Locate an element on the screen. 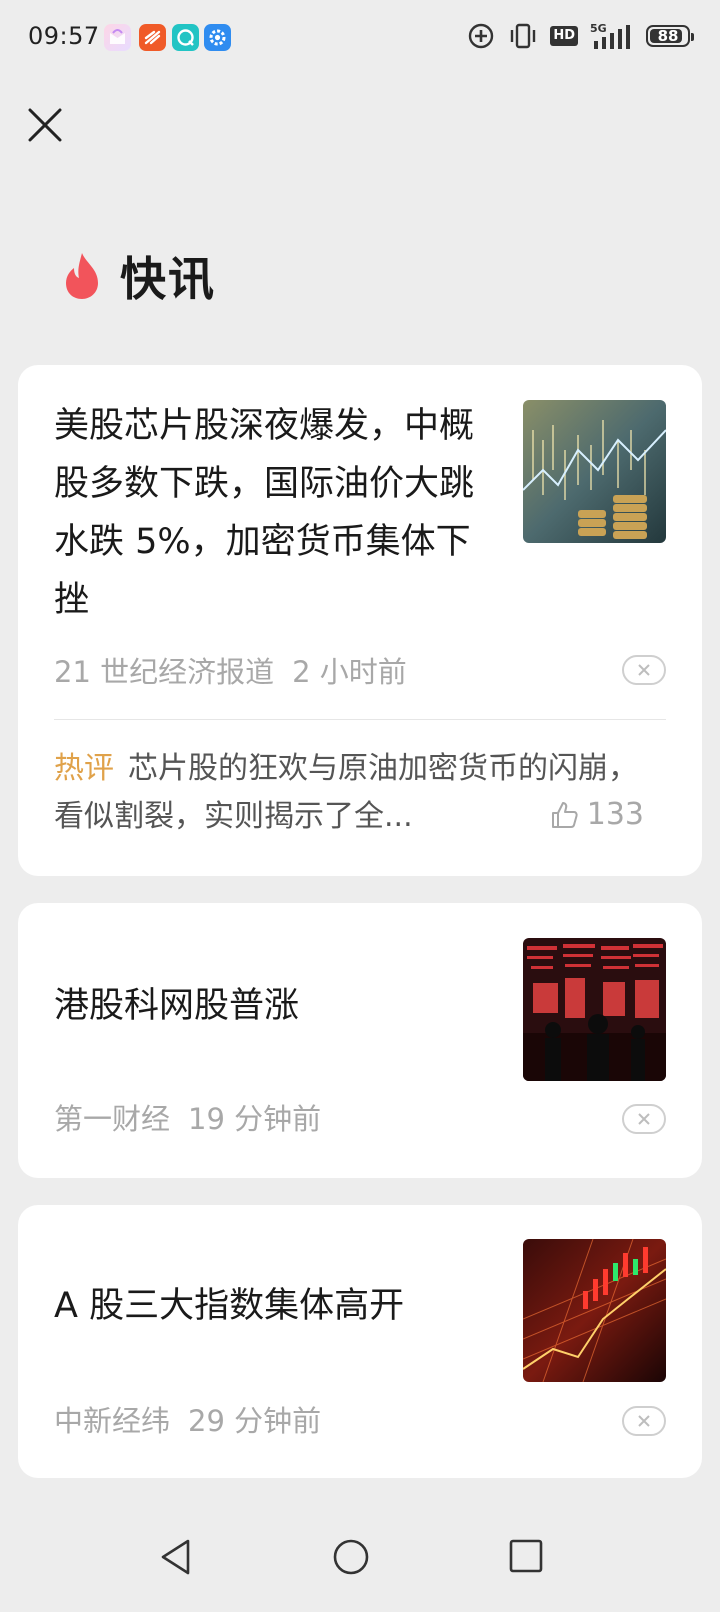  news-time: 29 分钟前 is located at coordinates (255, 1421).